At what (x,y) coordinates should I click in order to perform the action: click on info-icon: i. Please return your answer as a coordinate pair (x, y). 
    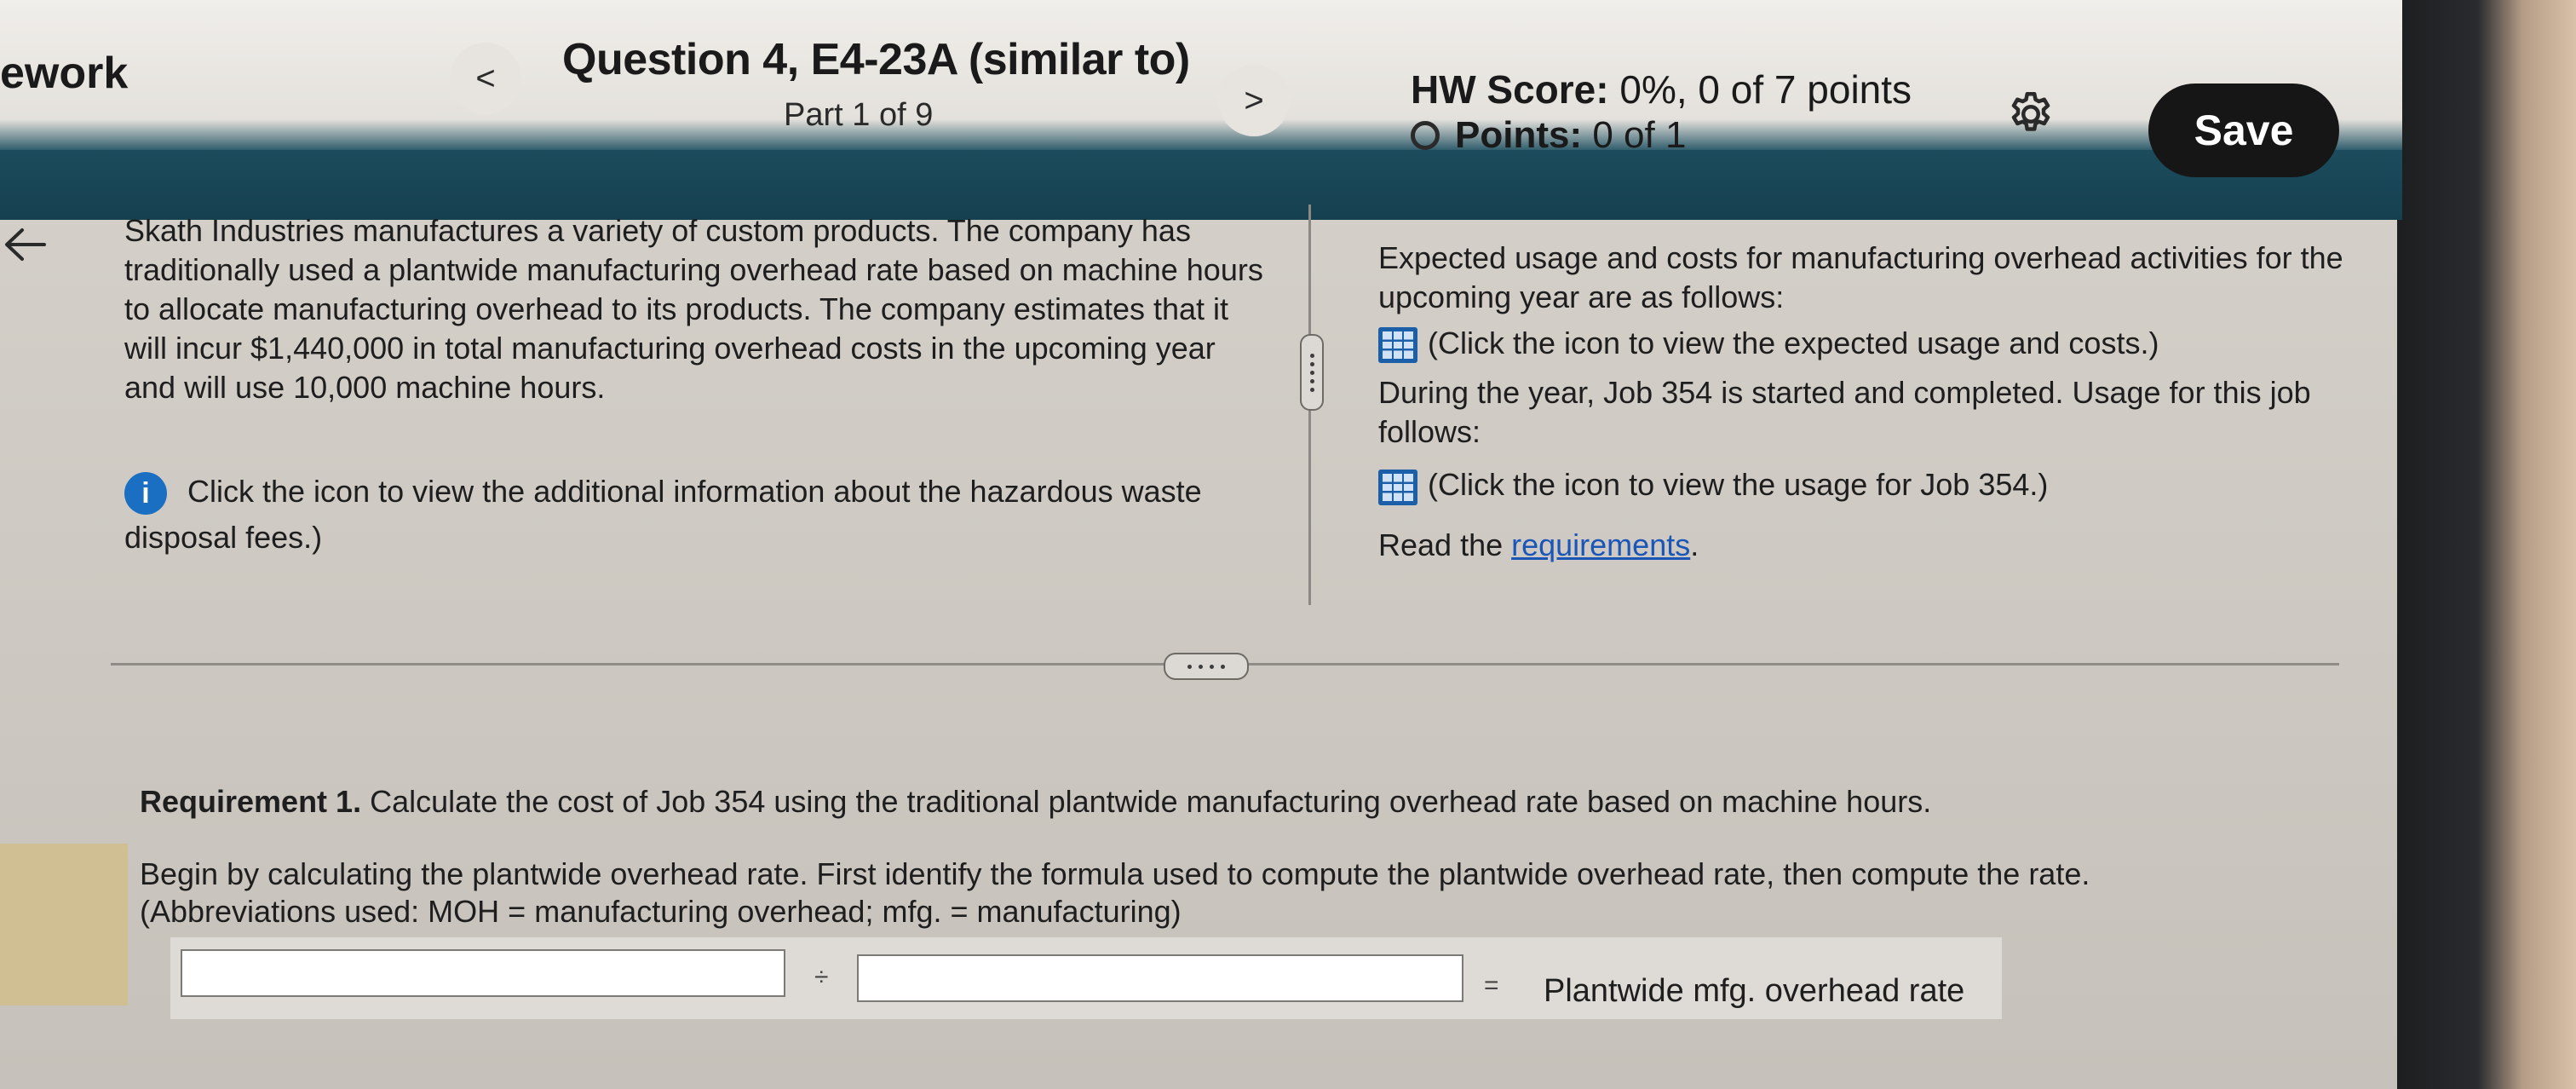
    Looking at the image, I should click on (145, 494).